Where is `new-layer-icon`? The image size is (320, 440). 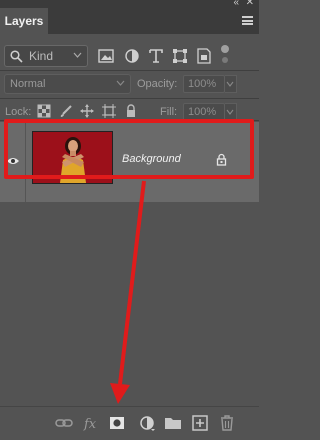
new-layer-icon is located at coordinates (200, 423).